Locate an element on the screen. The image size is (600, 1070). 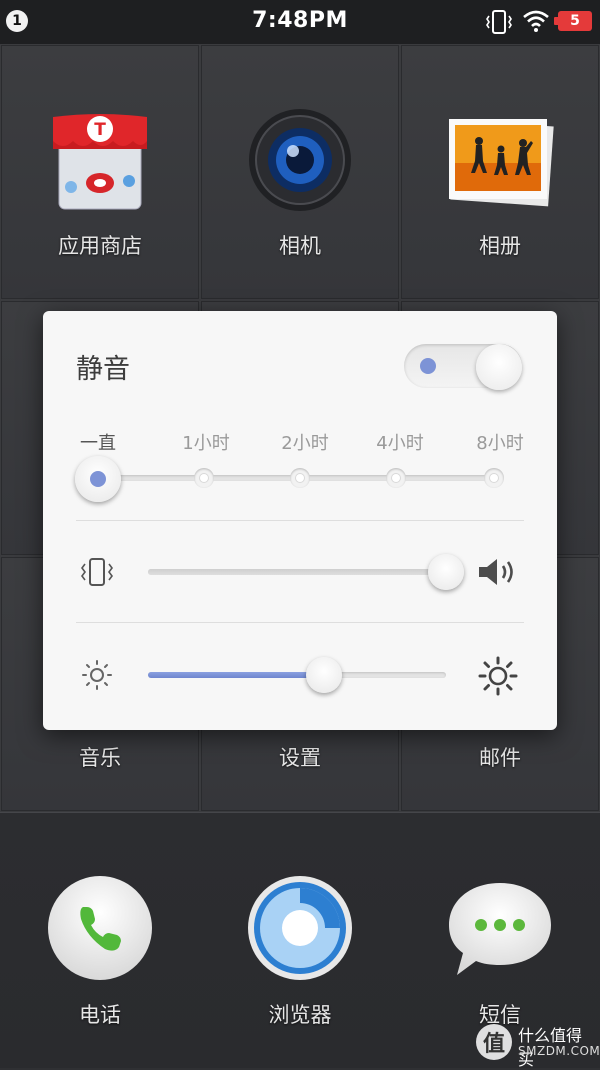
browser-icon is located at coordinates (300, 928).